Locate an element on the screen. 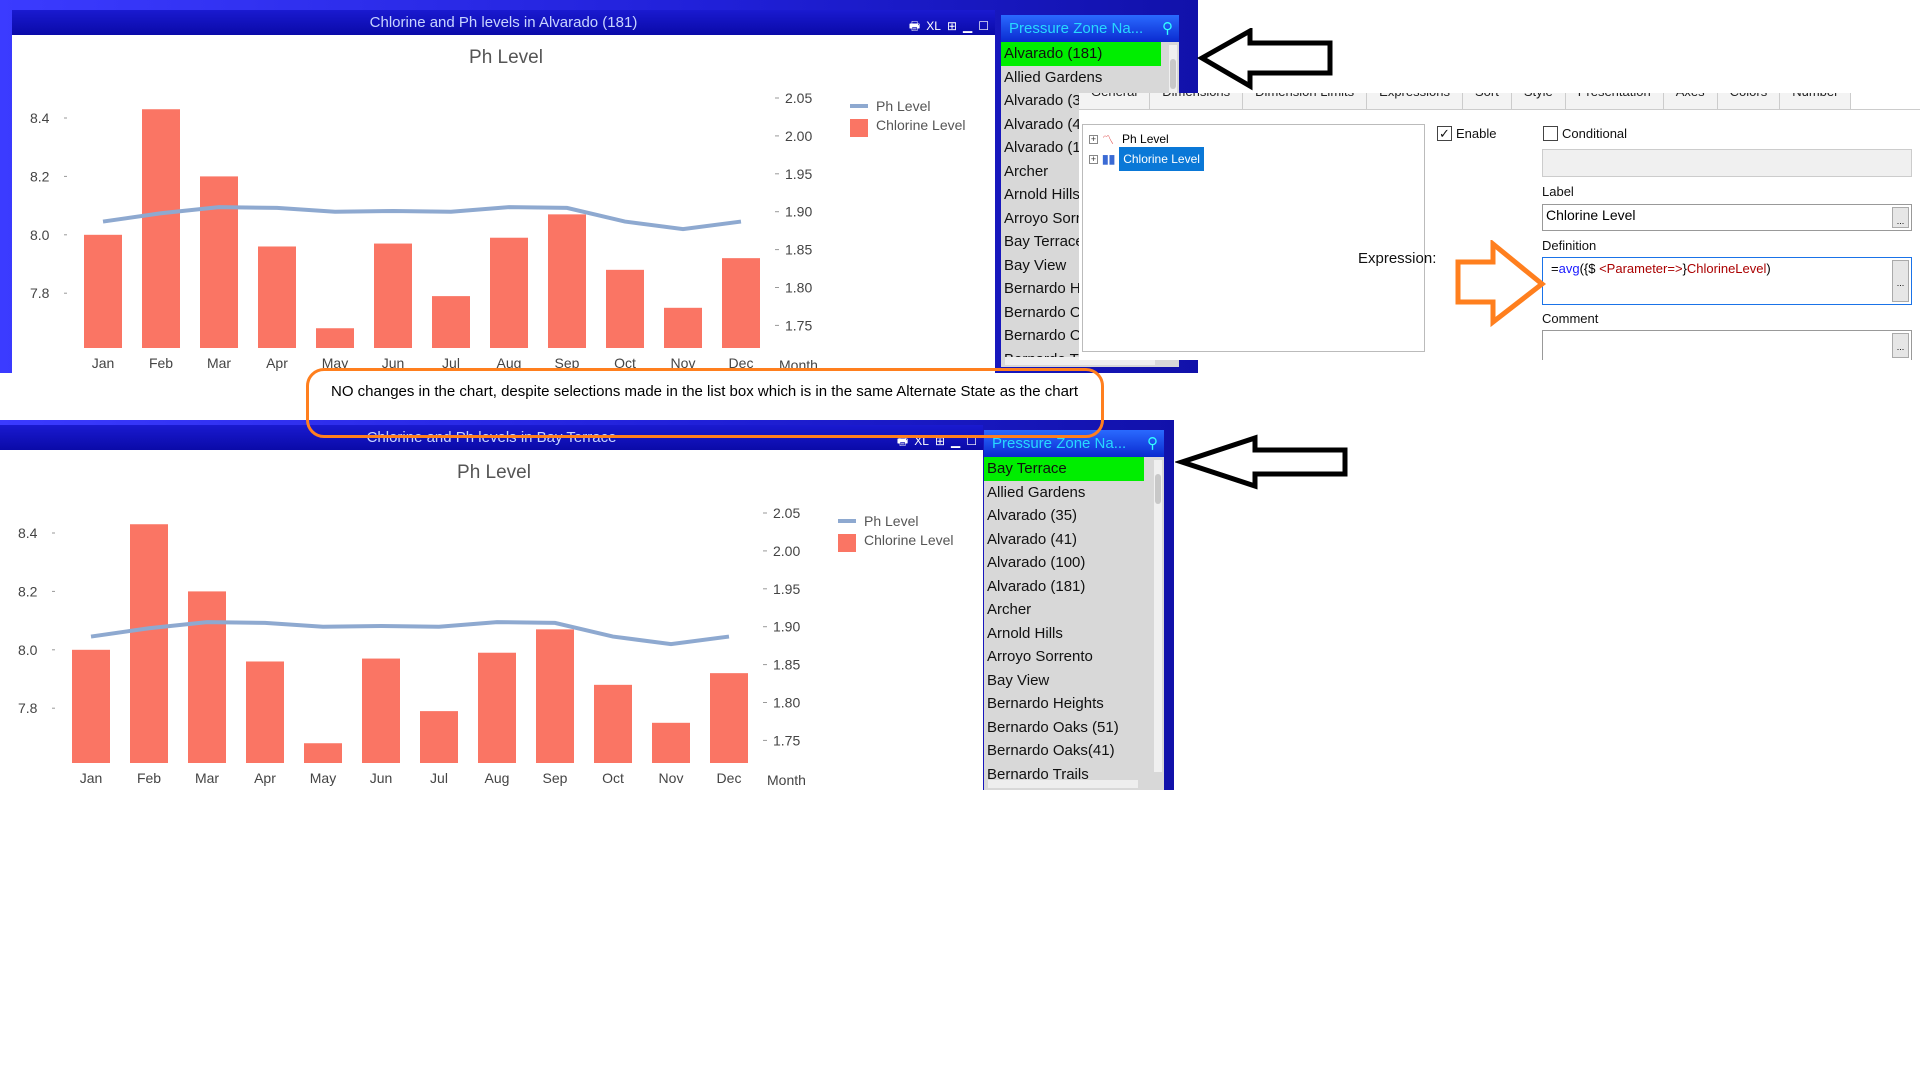 The width and height of the screenshot is (1920, 1080). tab: Expressions is located at coordinates (1415, 101).